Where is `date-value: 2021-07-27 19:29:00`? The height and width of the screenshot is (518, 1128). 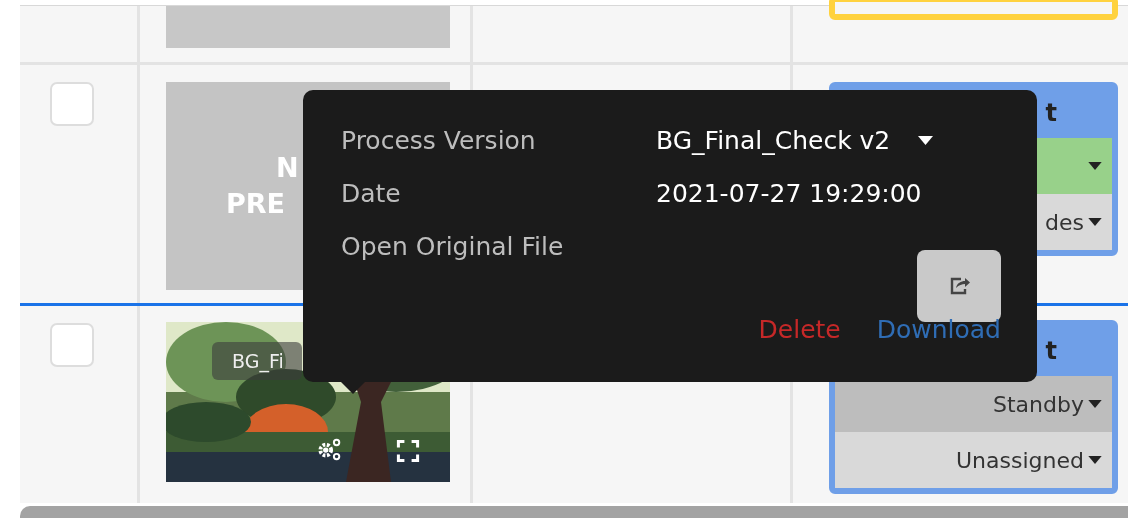 date-value: 2021-07-27 19:29:00 is located at coordinates (789, 193).